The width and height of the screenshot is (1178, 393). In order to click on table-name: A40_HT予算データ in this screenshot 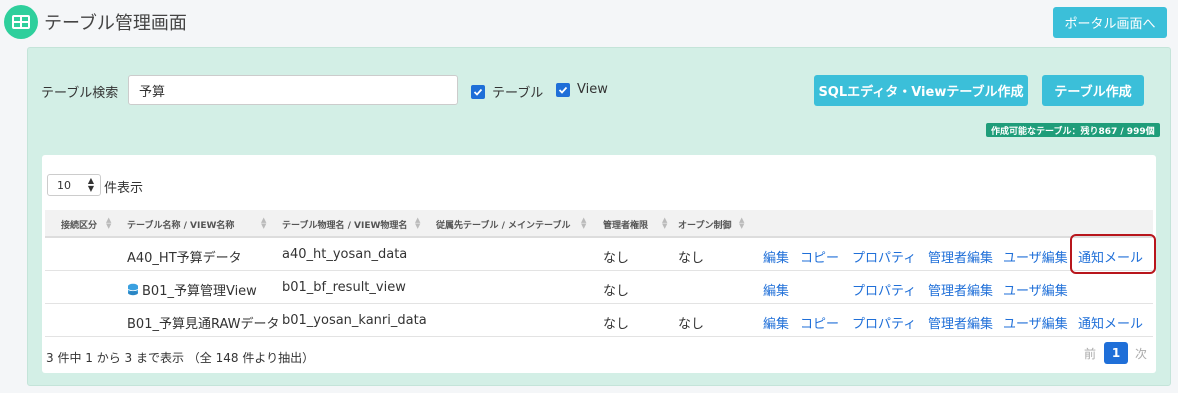, I will do `click(184, 258)`.